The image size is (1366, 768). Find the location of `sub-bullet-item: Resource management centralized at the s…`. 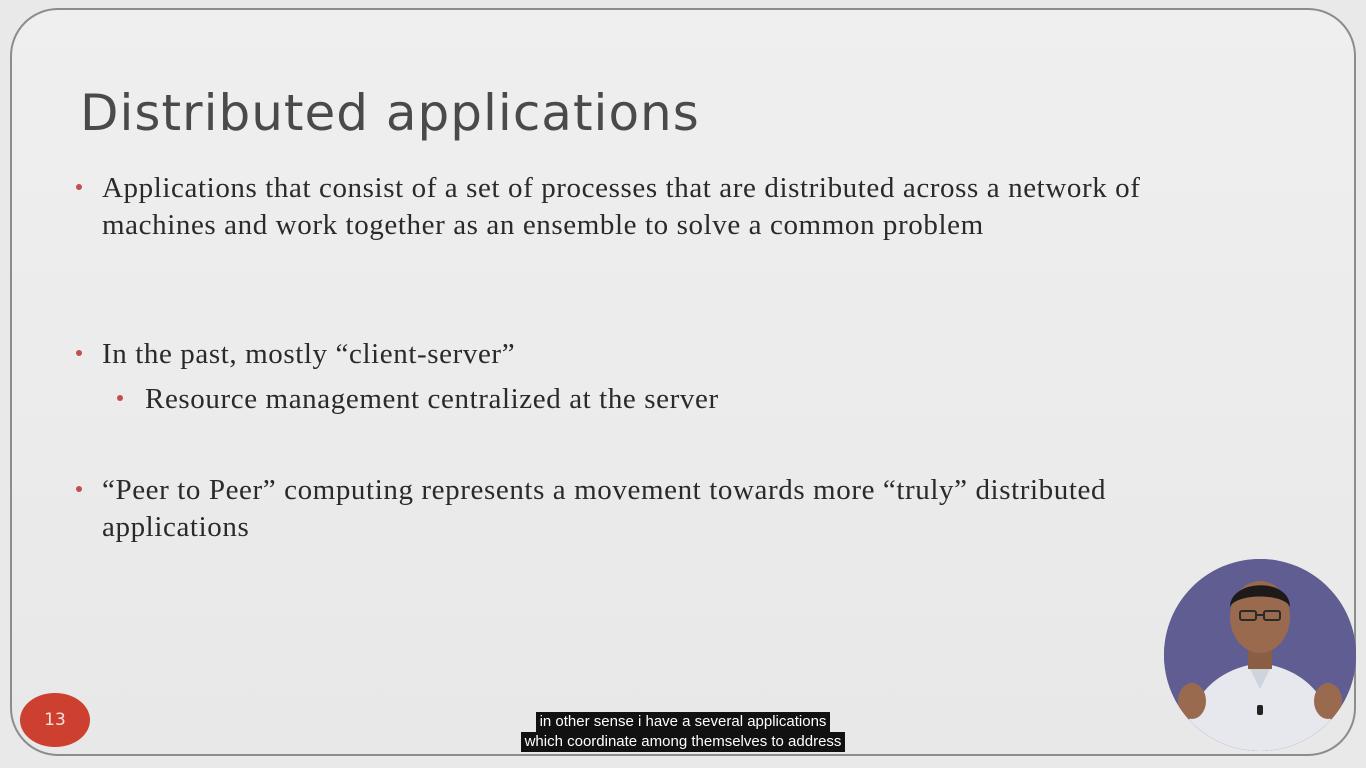

sub-bullet-item: Resource management centralized at the s… is located at coordinates (667, 399).